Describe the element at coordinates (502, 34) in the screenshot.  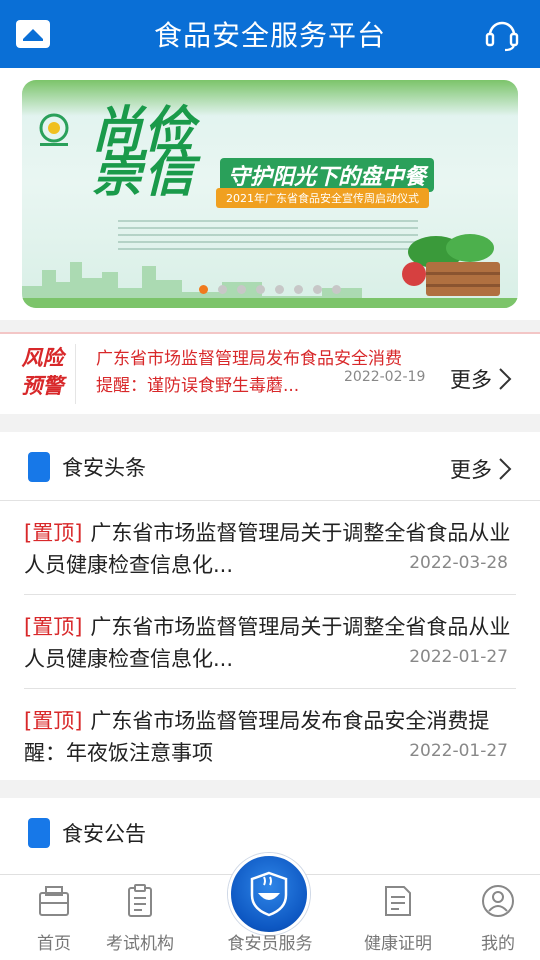
I see `headset-icon` at that location.